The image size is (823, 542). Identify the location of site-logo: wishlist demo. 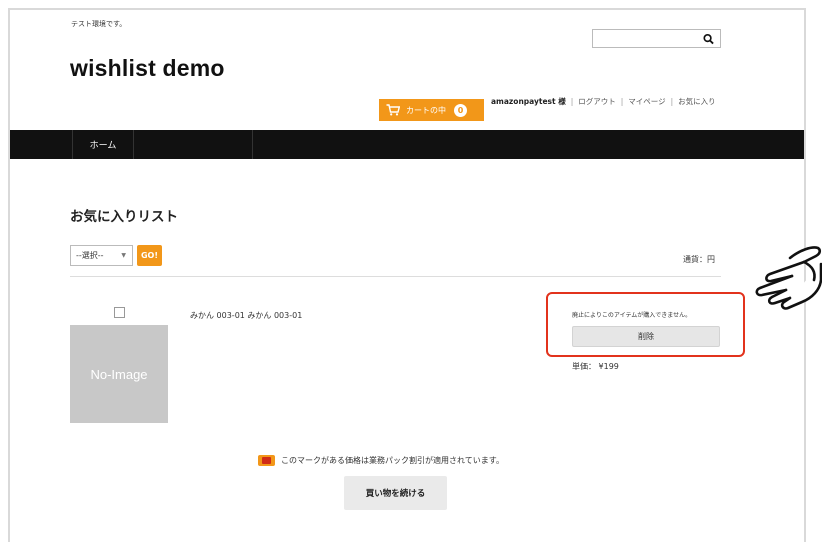
(147, 68).